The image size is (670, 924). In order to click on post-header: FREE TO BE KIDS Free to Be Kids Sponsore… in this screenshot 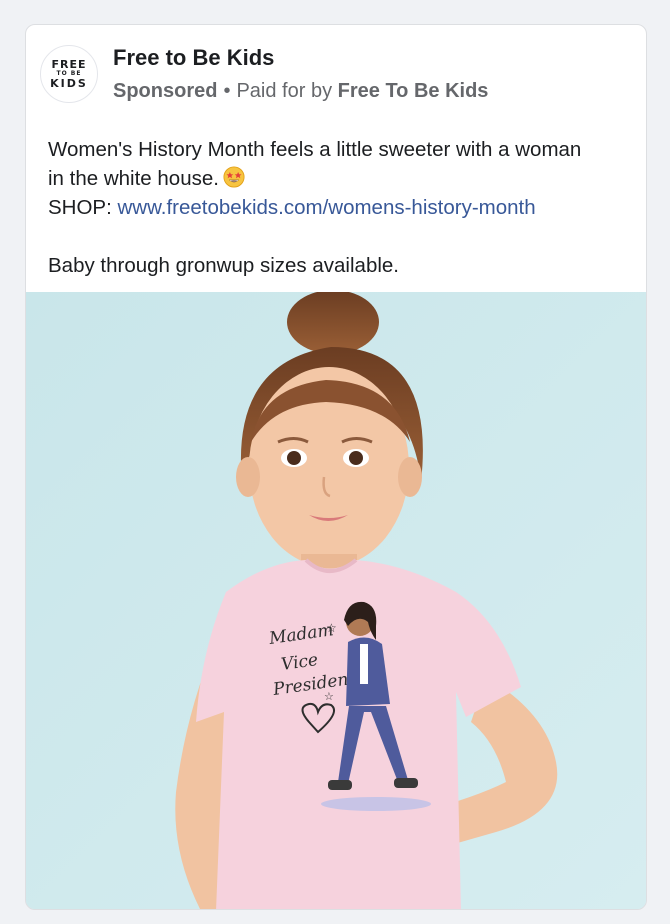, I will do `click(336, 73)`.